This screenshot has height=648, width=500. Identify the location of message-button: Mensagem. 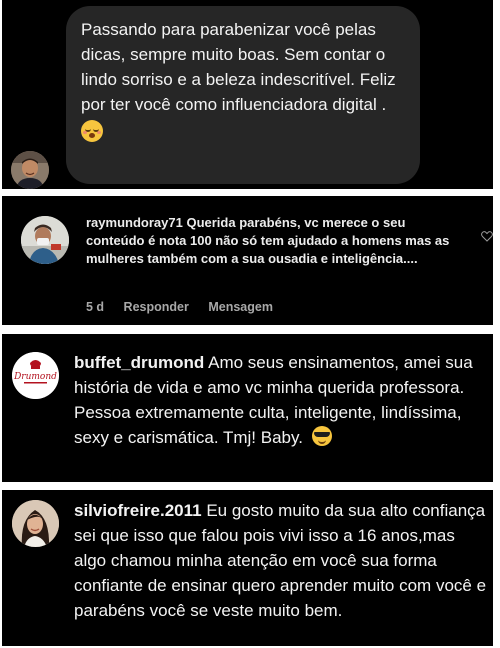
(240, 307).